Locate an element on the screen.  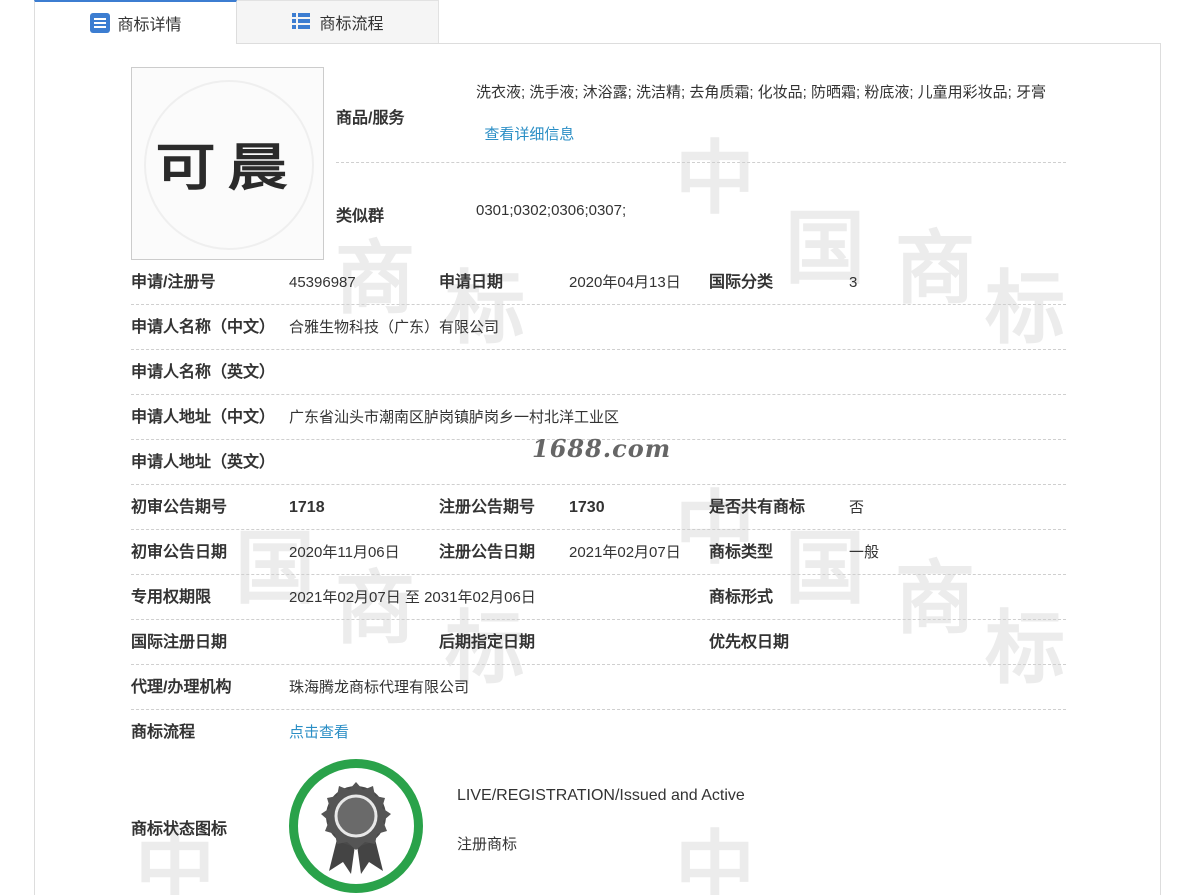
prelim-no-label: 初审公告期号 is located at coordinates (179, 507).